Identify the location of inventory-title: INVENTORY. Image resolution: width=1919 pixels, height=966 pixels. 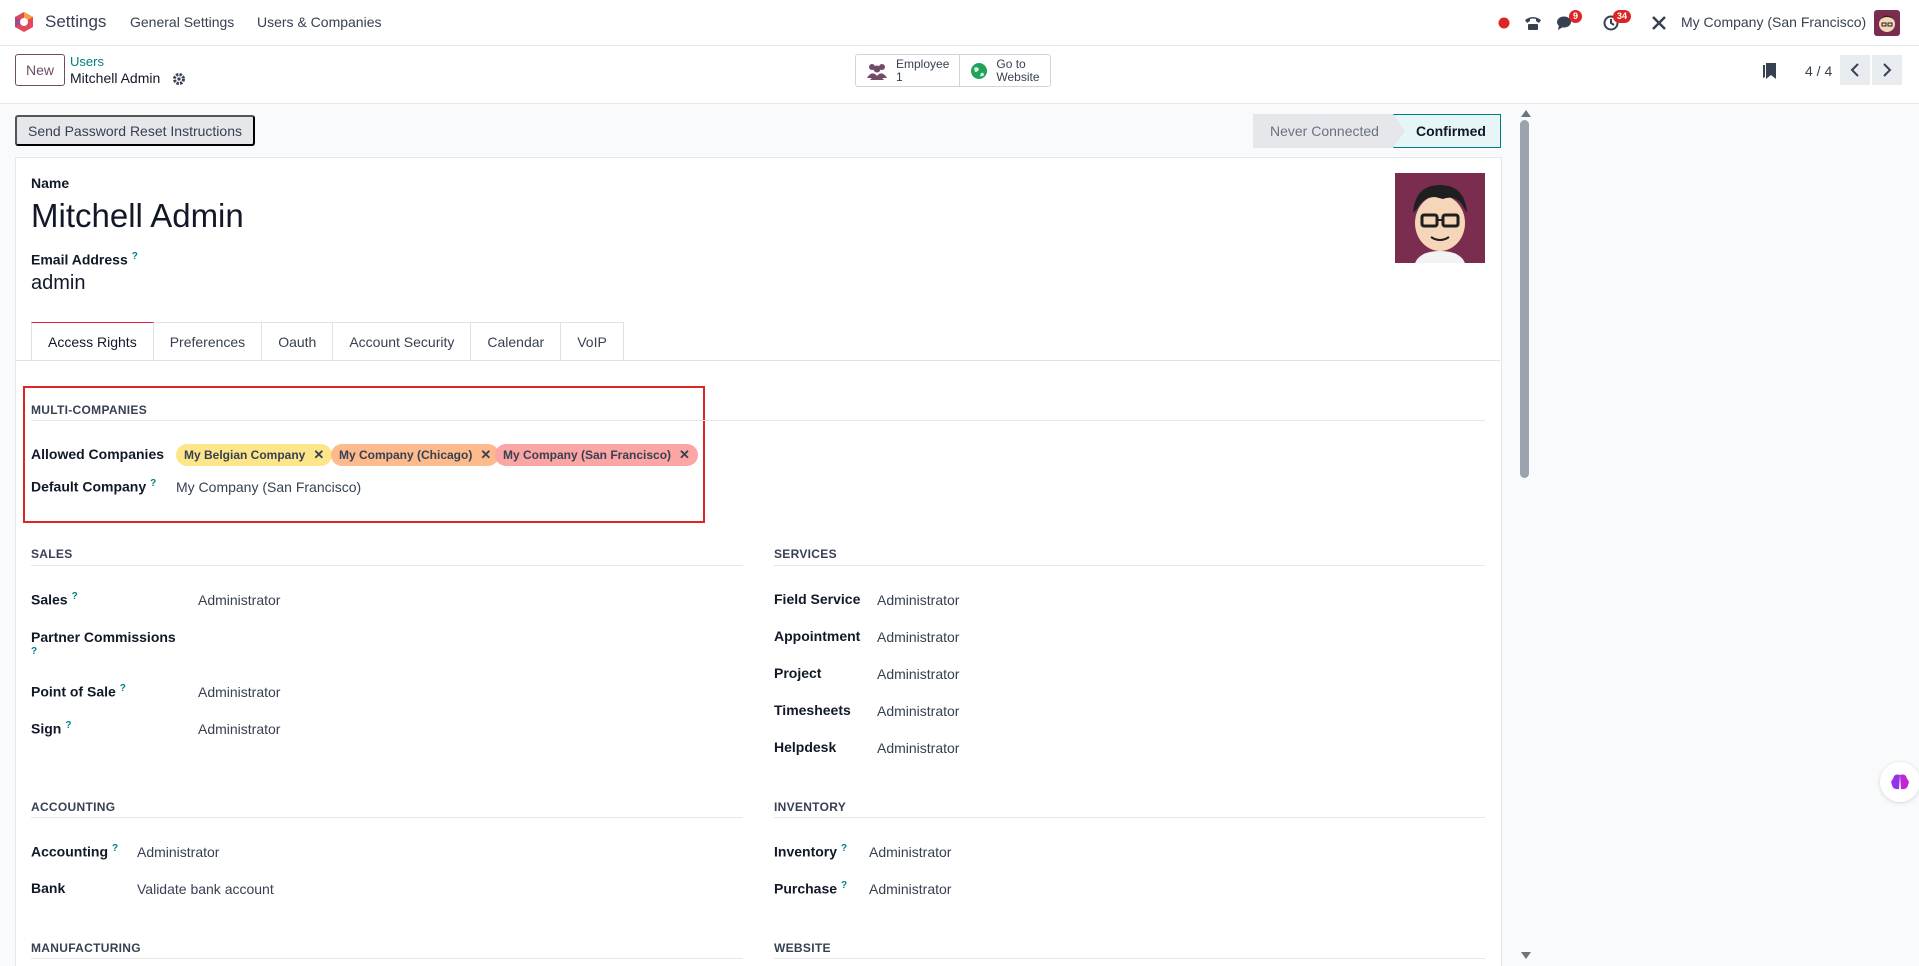
(810, 807).